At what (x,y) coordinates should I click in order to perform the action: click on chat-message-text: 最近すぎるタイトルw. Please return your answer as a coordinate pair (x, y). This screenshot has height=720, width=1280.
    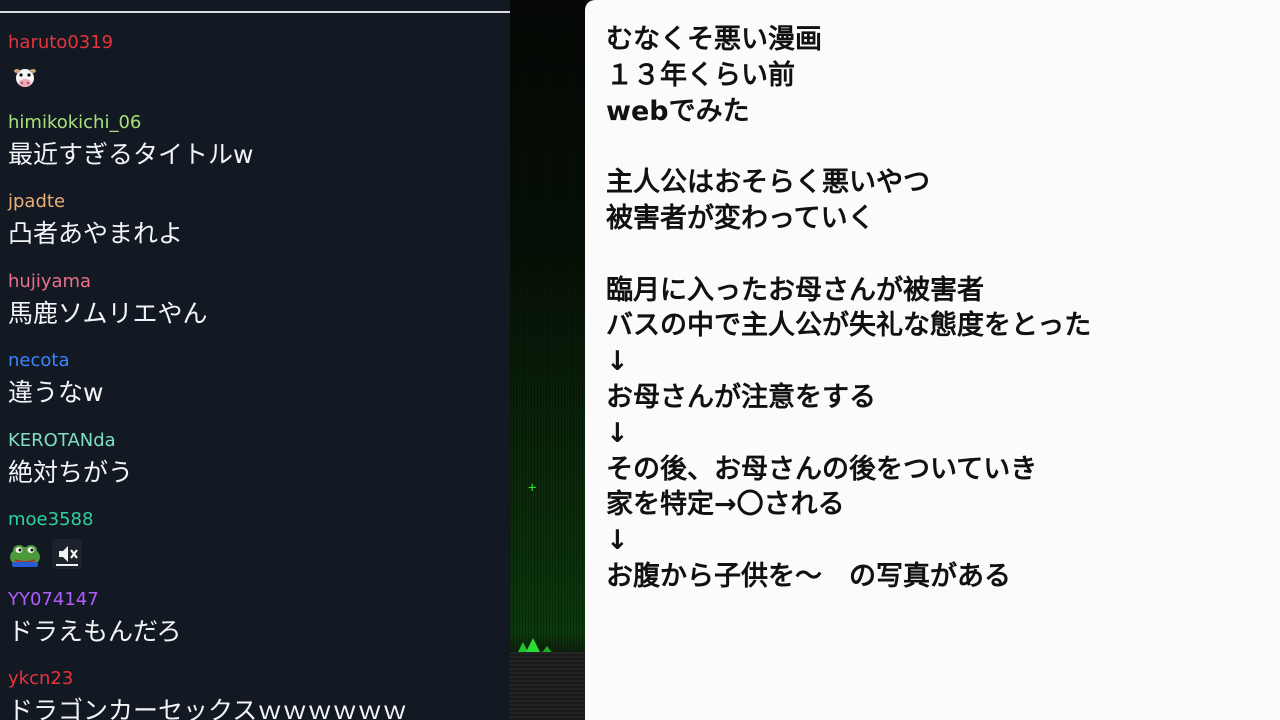
    Looking at the image, I should click on (131, 154).